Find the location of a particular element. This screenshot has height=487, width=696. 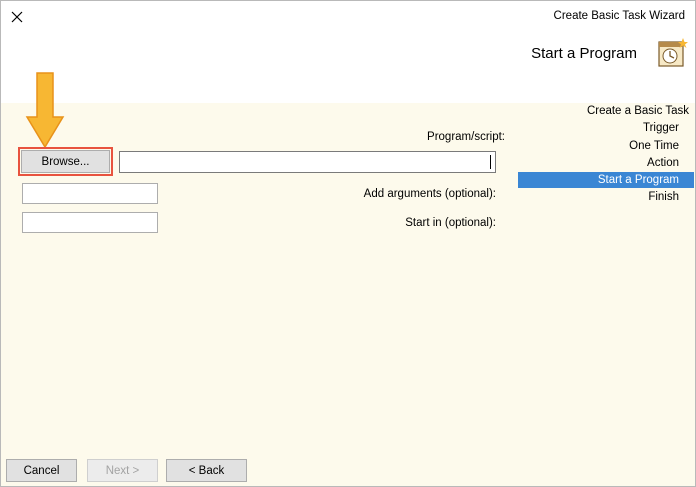

start-in-input is located at coordinates (90, 222).